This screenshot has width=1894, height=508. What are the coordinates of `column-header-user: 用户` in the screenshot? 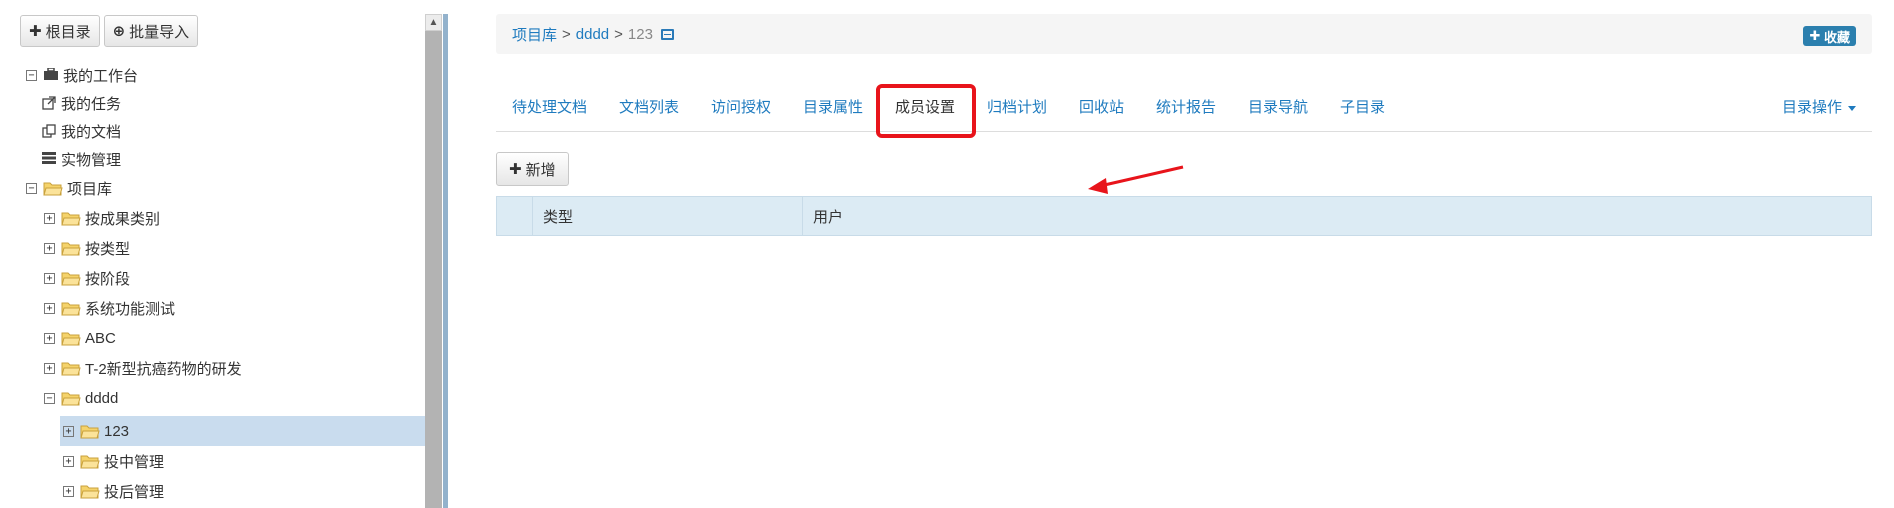 It's located at (823, 216).